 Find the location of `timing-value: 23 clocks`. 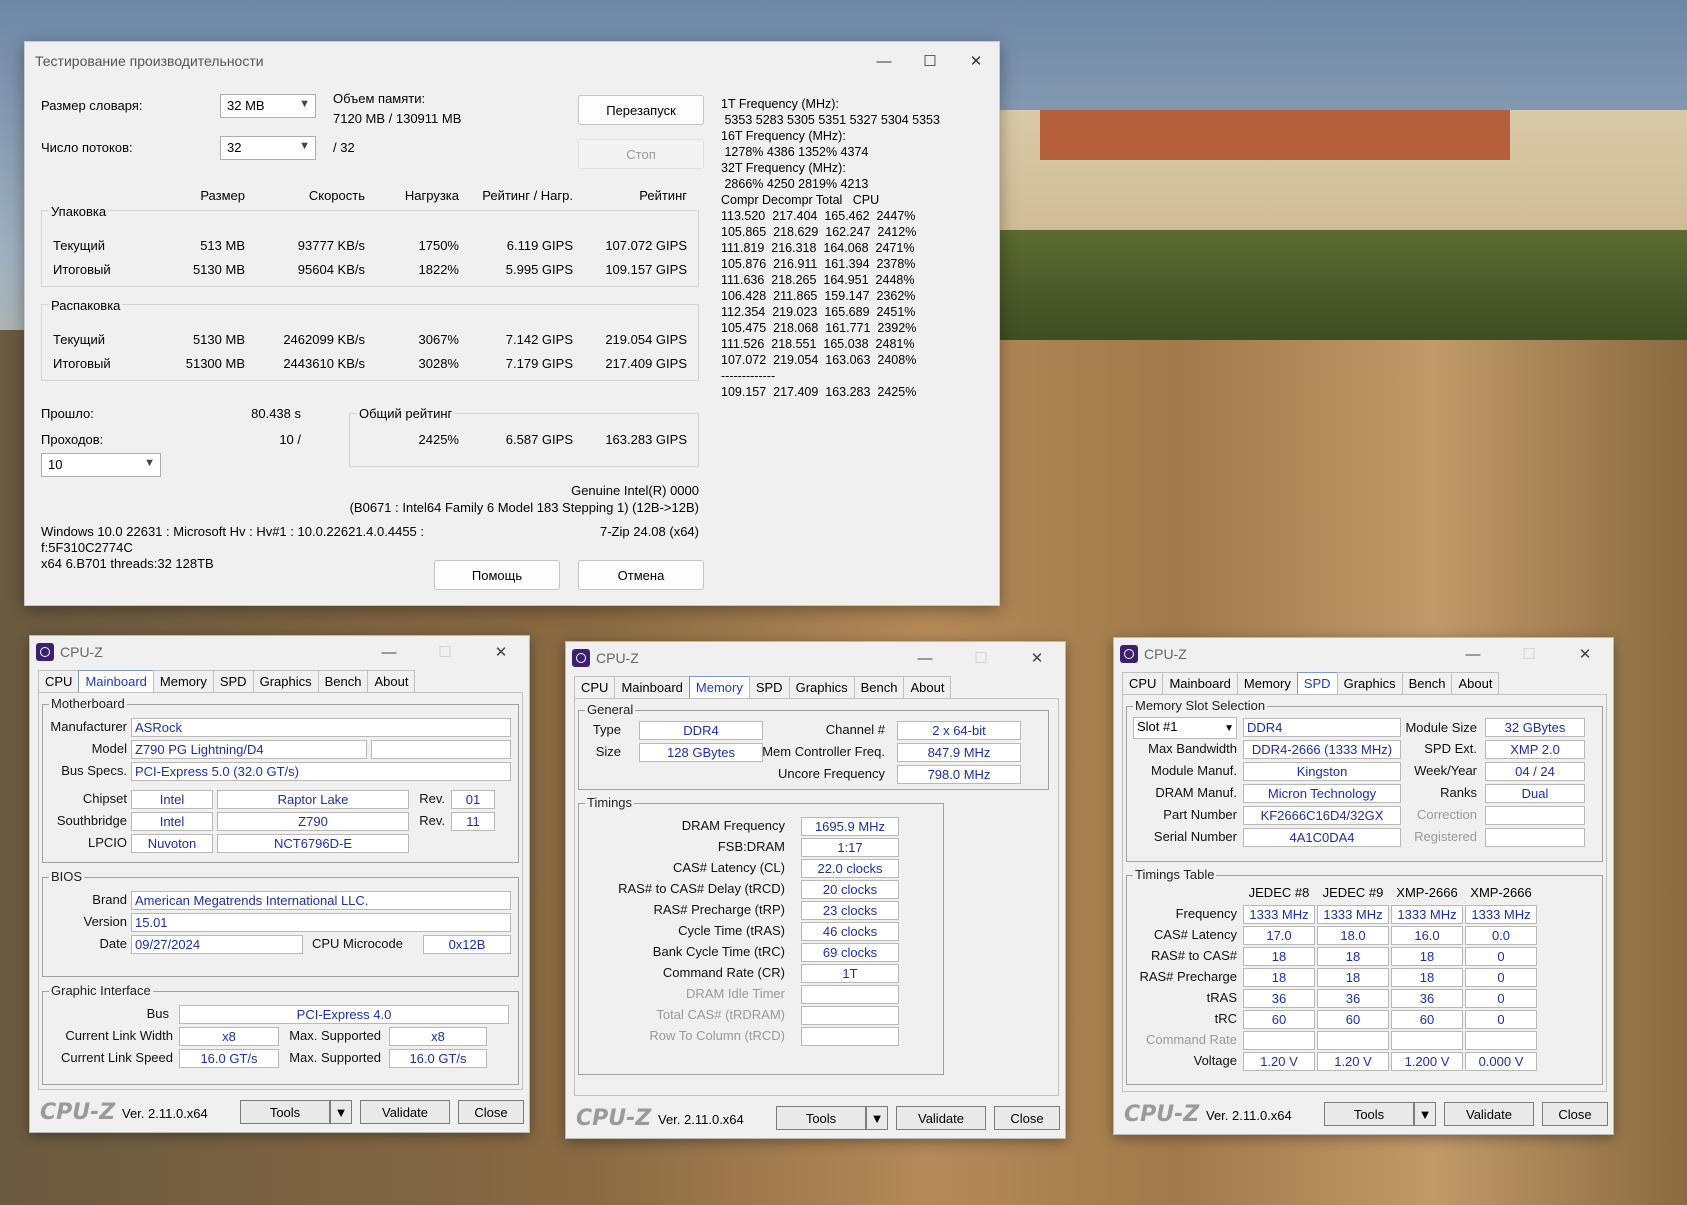

timing-value: 23 clocks is located at coordinates (850, 910).